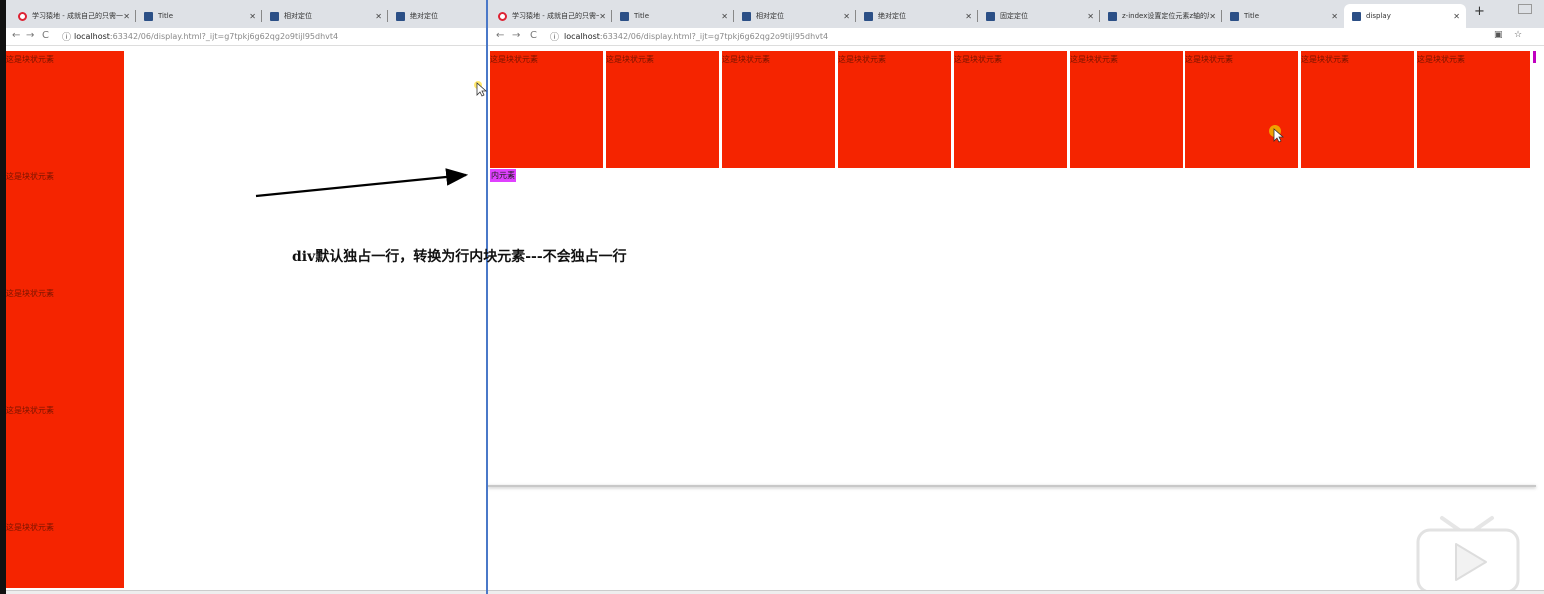 Image resolution: width=1544 pixels, height=594 pixels. Describe the element at coordinates (1468, 553) in the screenshot. I see `video-play-logo-icon` at that location.